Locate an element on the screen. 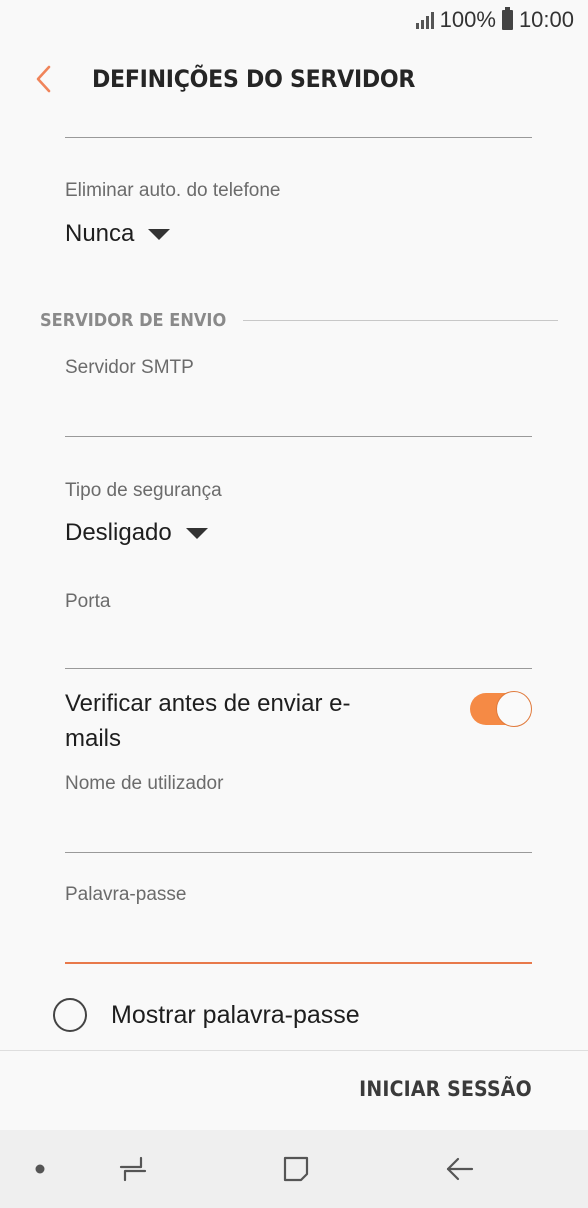  app-bar: DEFINIÇÕES DO SERVIDOR is located at coordinates (294, 79).